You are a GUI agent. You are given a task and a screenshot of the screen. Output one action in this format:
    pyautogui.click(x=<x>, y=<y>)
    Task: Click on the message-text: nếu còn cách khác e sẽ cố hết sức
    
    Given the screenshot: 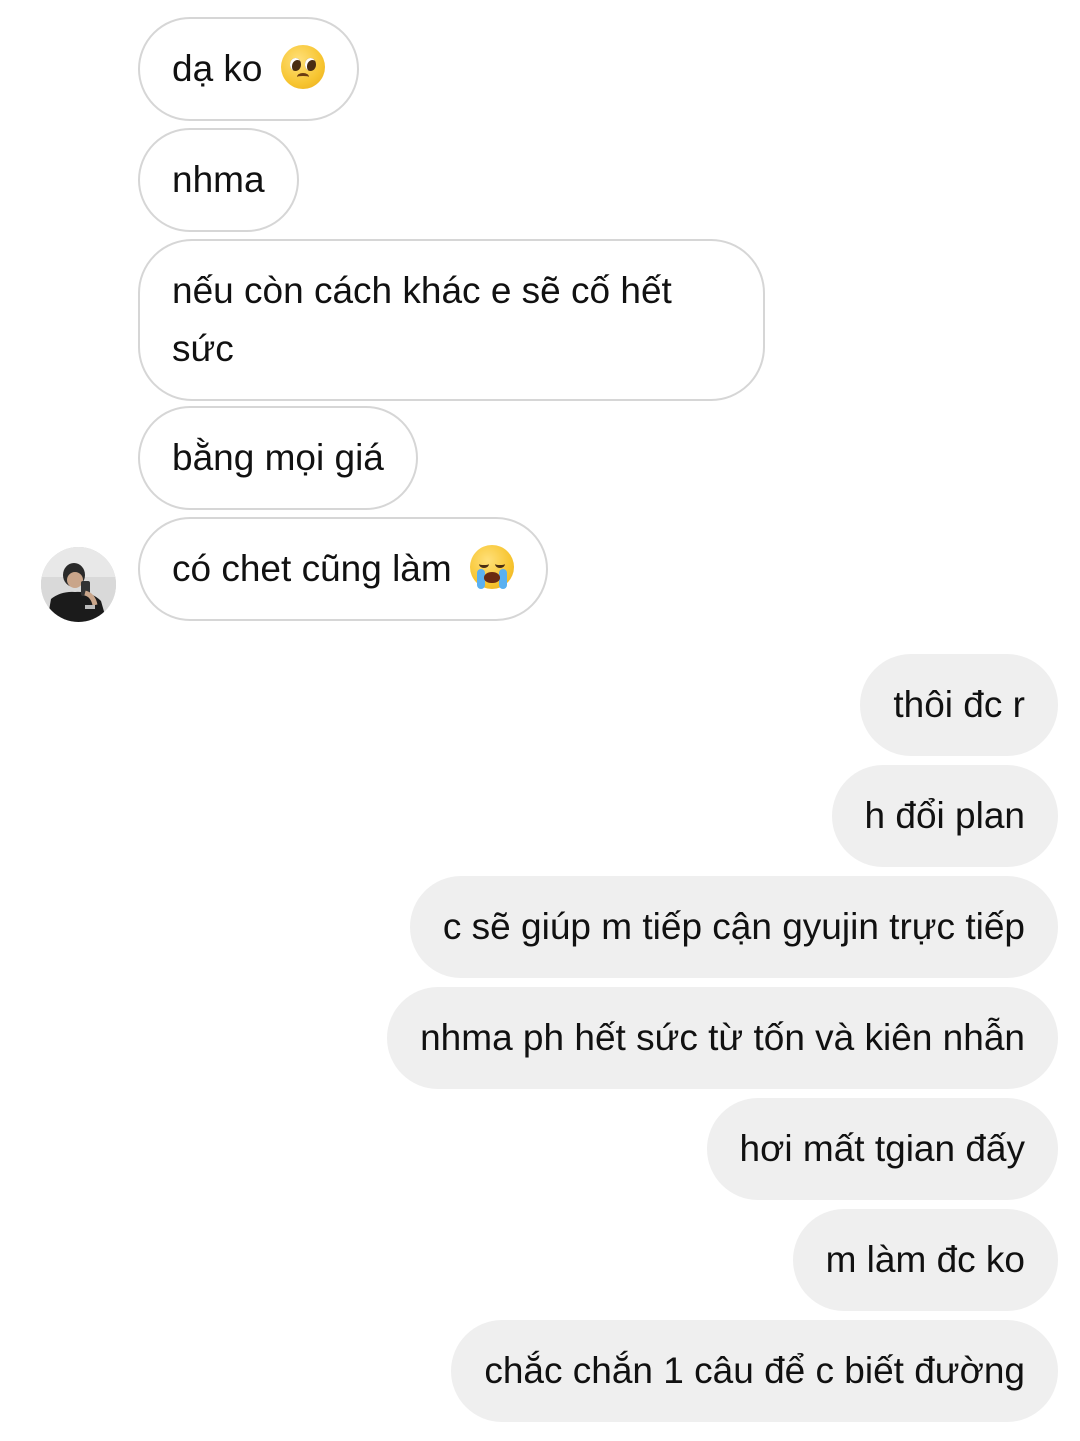 What is the action you would take?
    pyautogui.click(x=422, y=319)
    